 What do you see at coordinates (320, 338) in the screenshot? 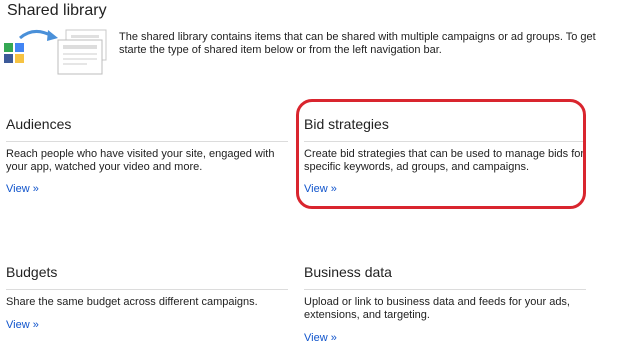
I see `business-data-view-link: View »` at bounding box center [320, 338].